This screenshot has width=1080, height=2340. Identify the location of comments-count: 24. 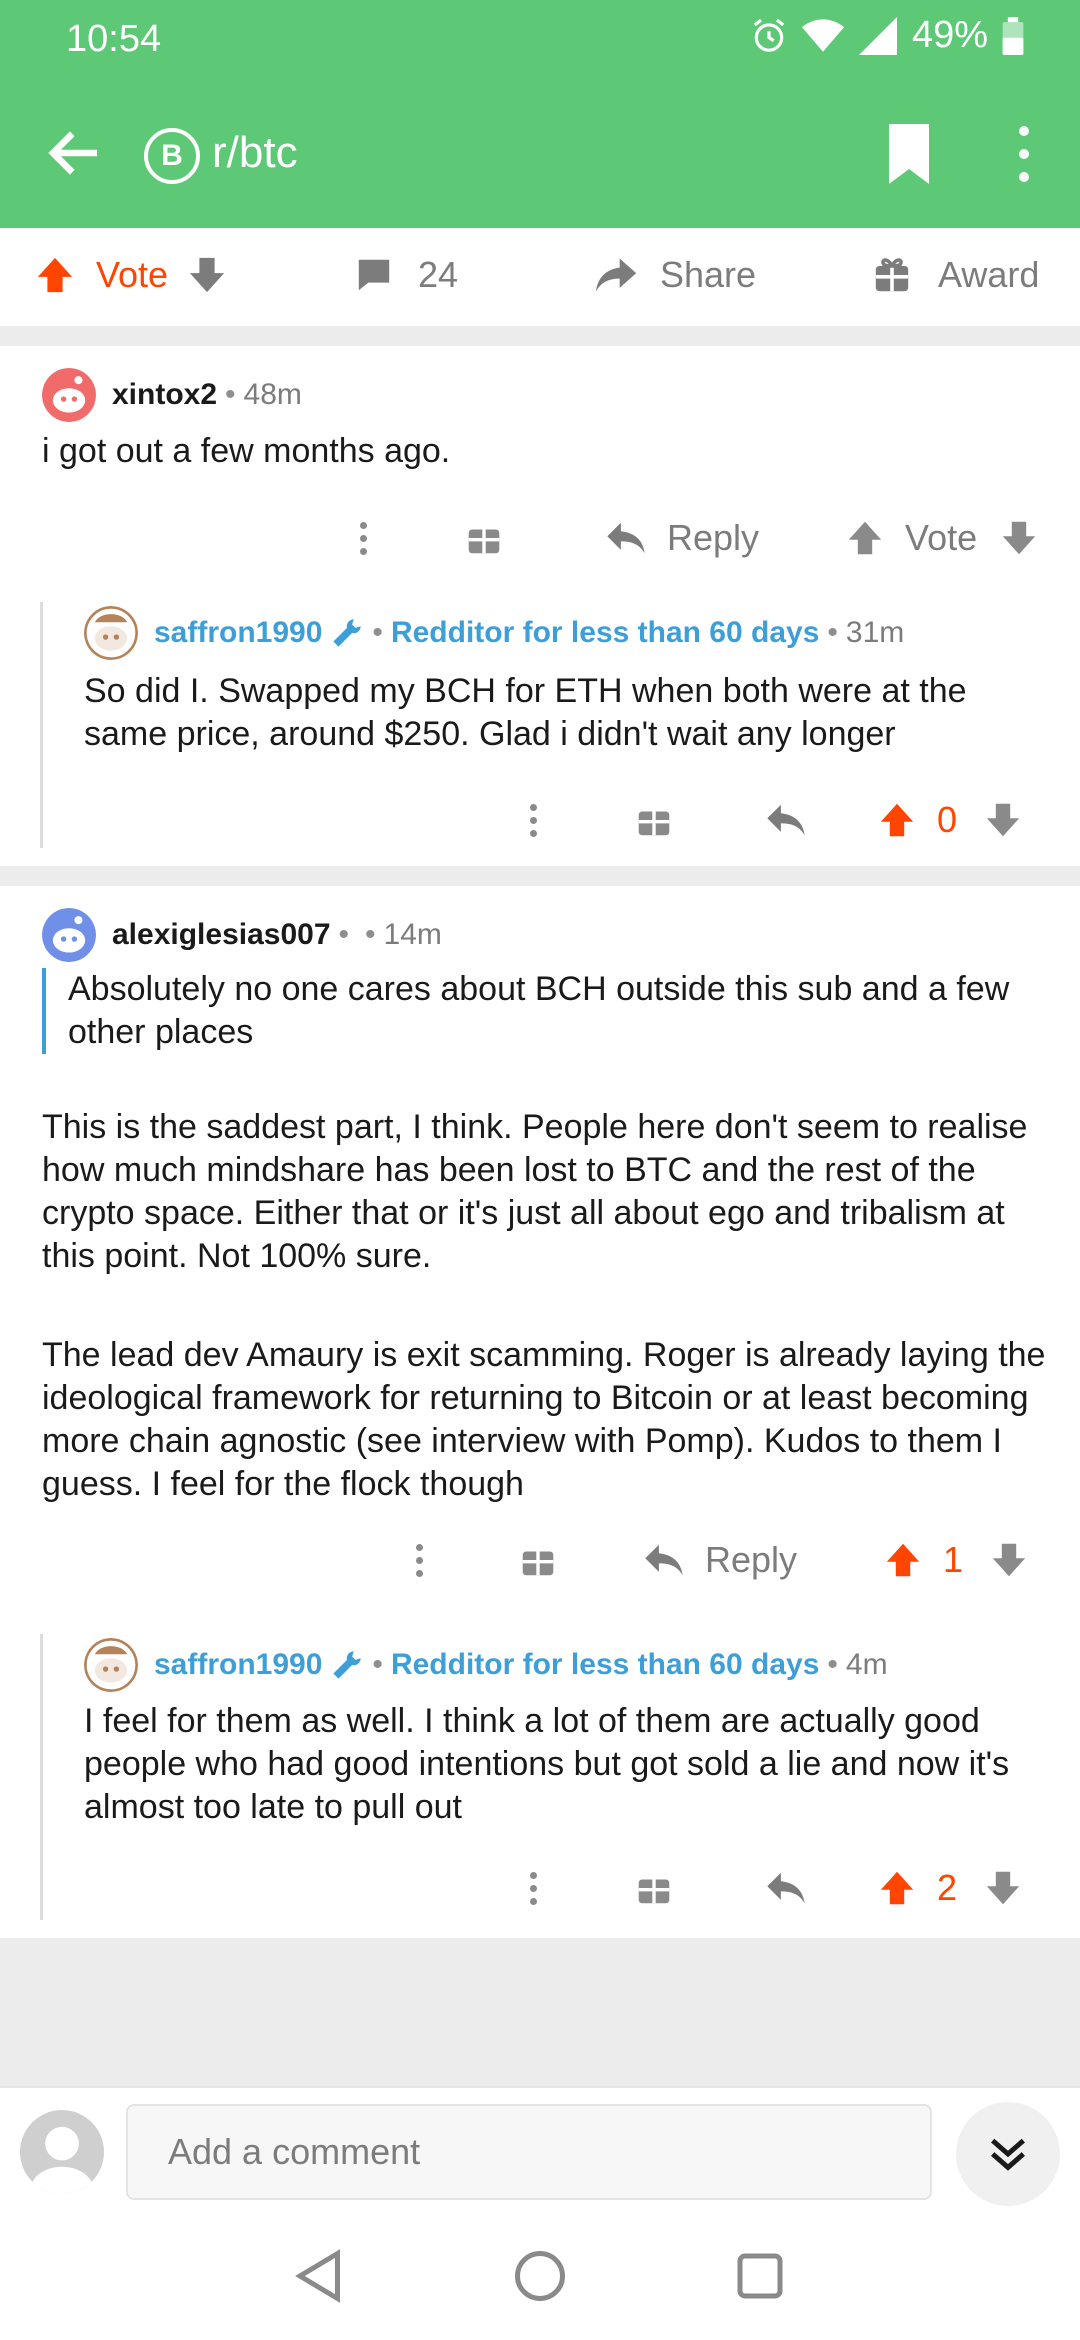
(438, 274).